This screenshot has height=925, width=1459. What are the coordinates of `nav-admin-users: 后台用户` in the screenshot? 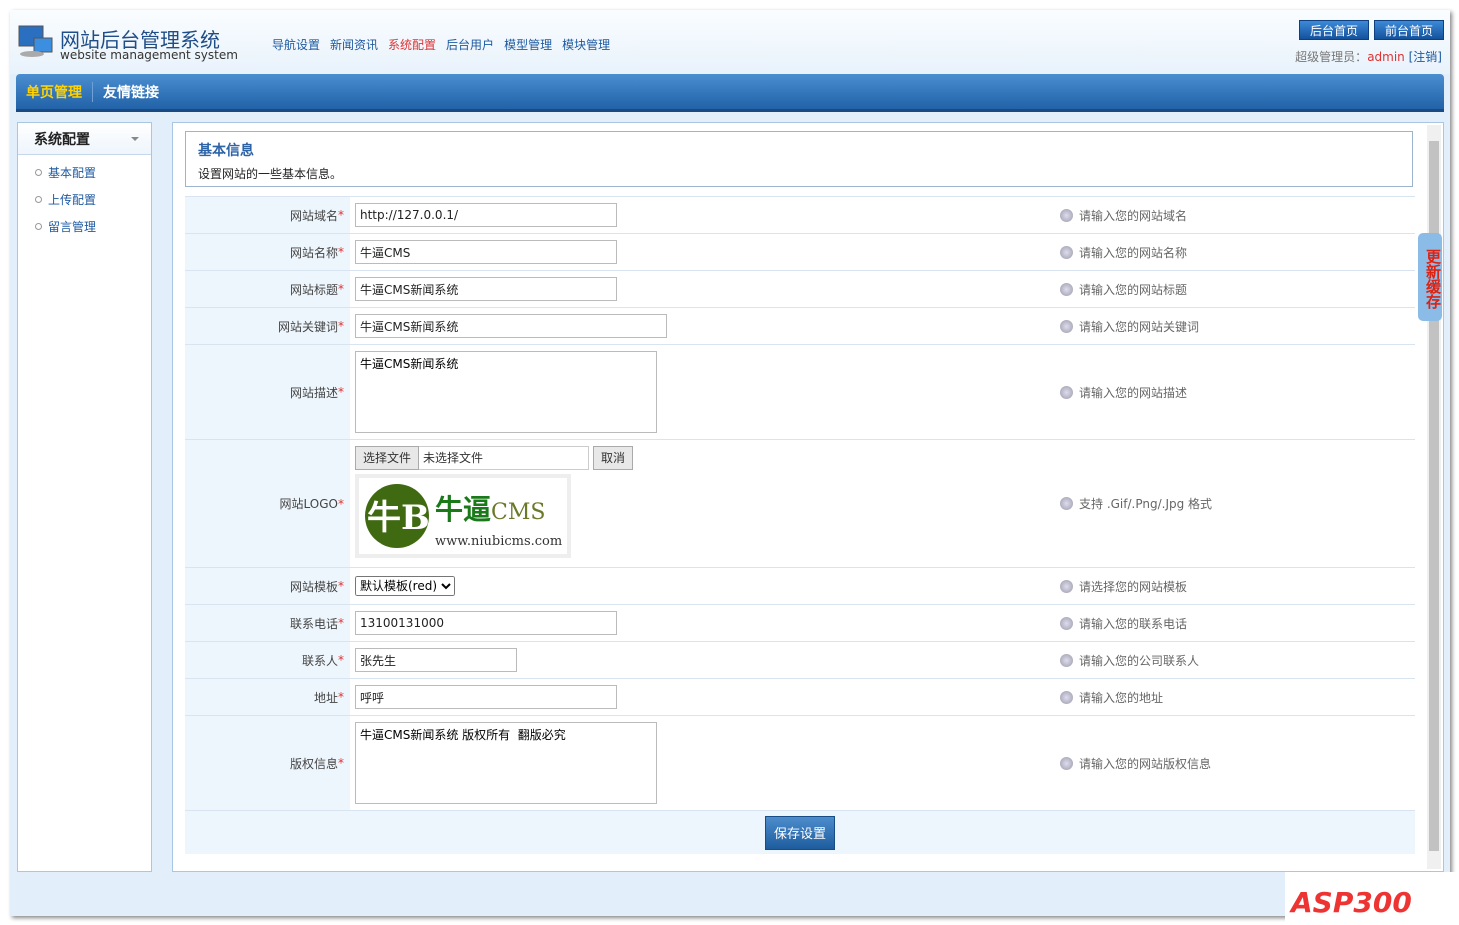 It's located at (470, 44).